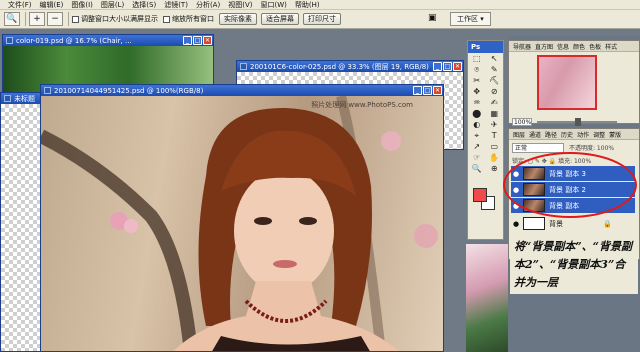  I want to click on menu-view: 视图(V), so click(240, 5).